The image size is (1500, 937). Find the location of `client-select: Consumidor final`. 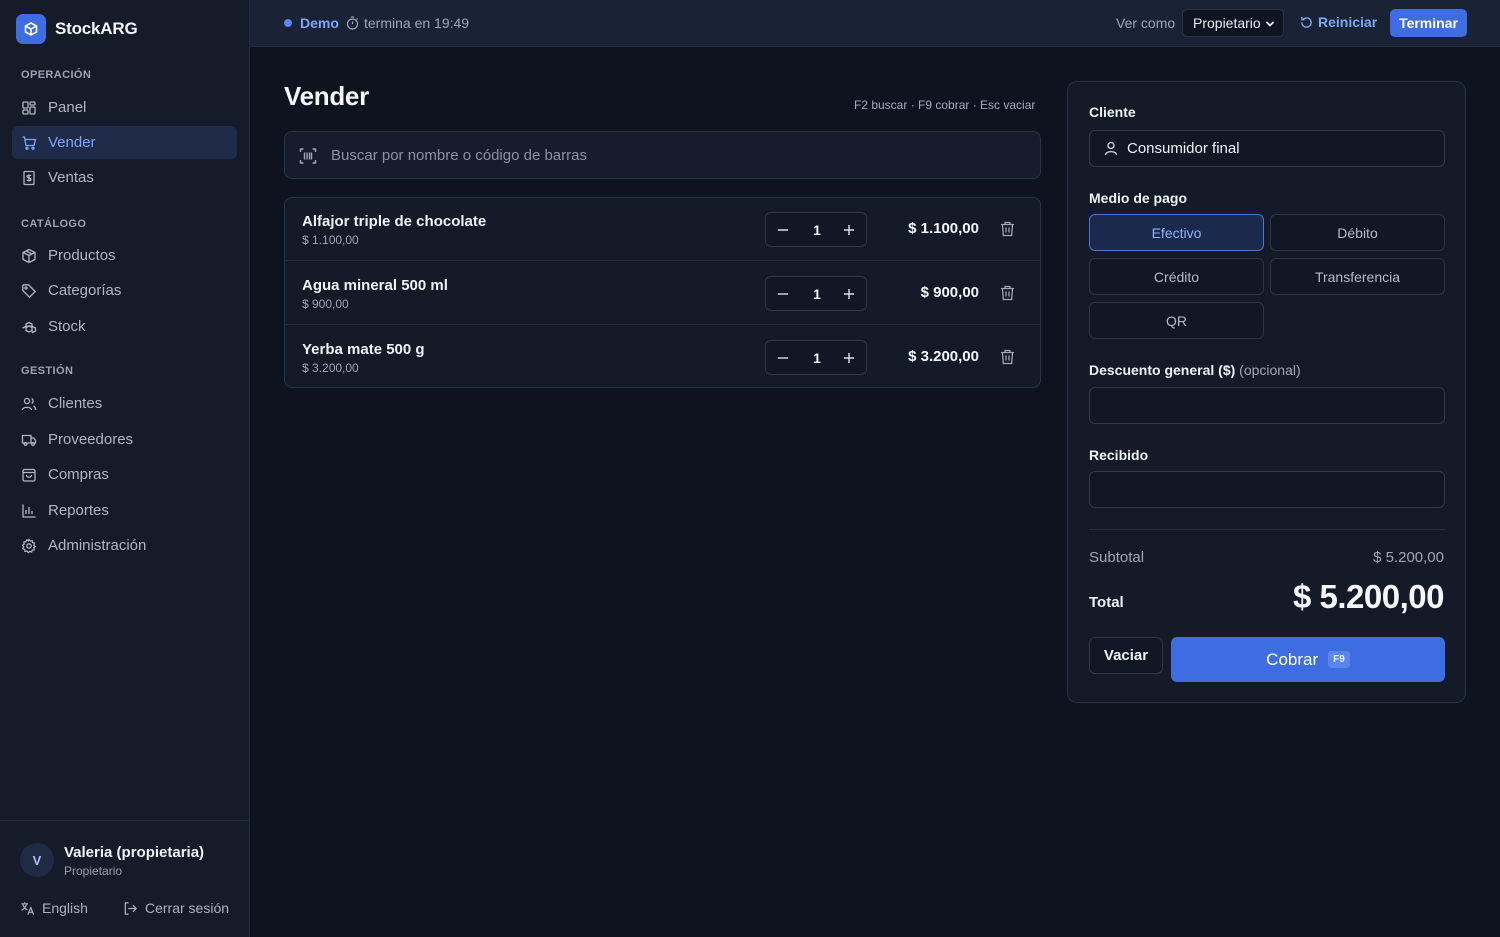

client-select: Consumidor final is located at coordinates (1267, 148).